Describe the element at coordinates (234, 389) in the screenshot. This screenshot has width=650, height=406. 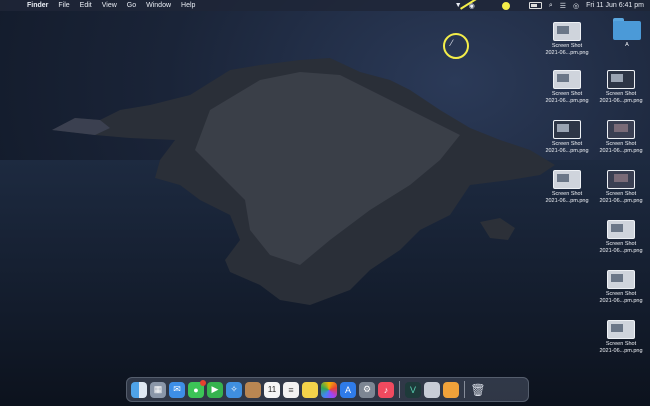
I see `safari-icon: ✧` at that location.